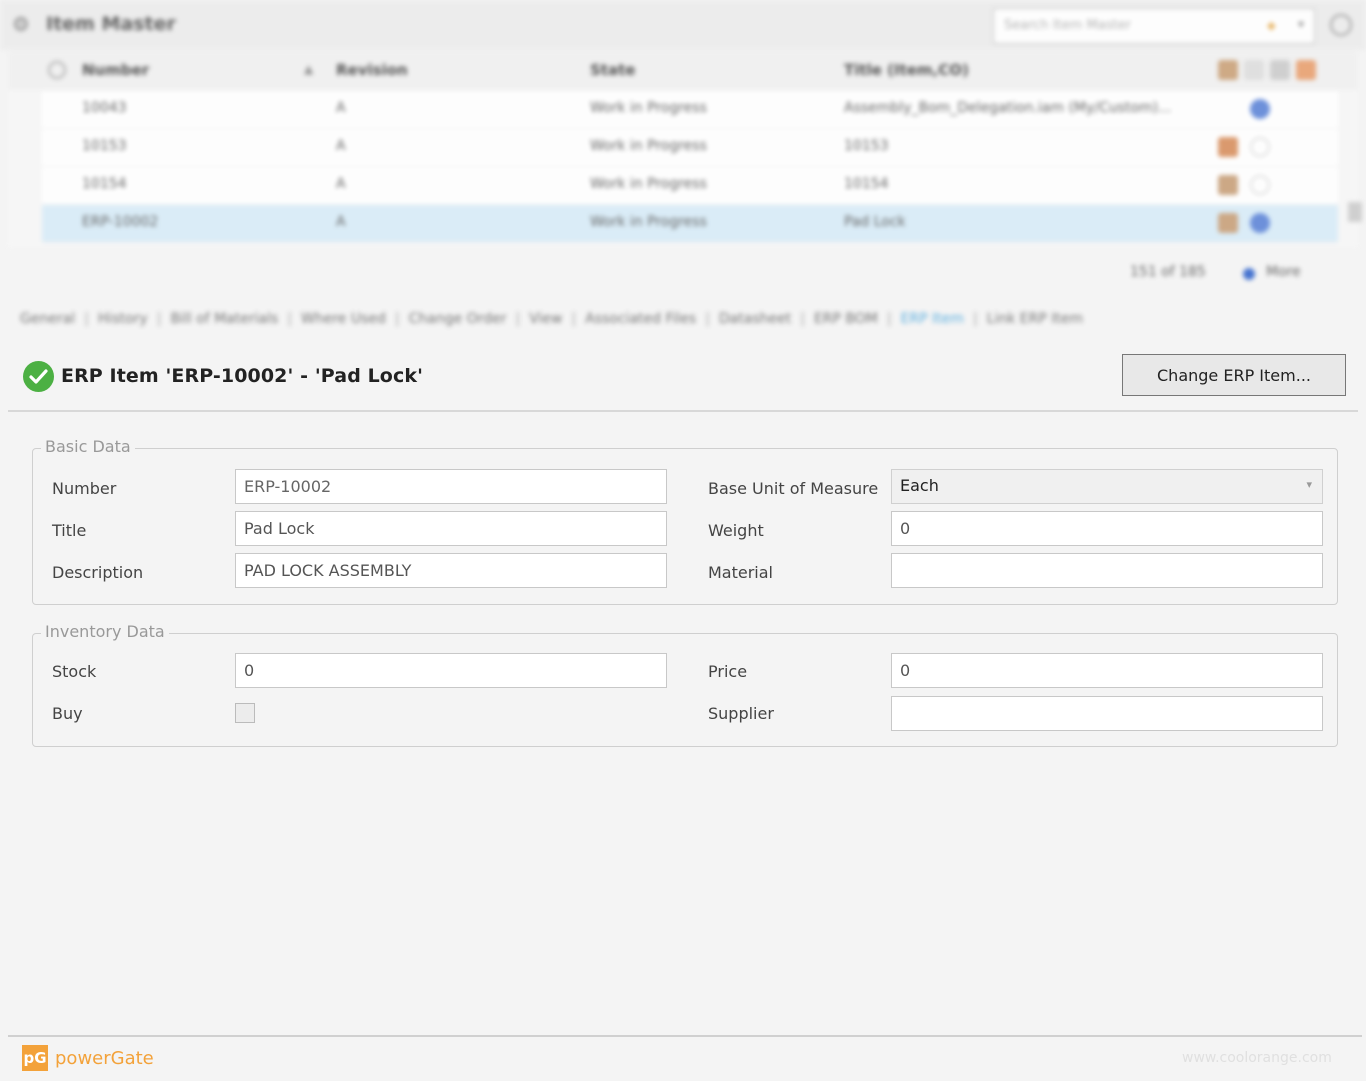  I want to click on title-field, so click(451, 528).